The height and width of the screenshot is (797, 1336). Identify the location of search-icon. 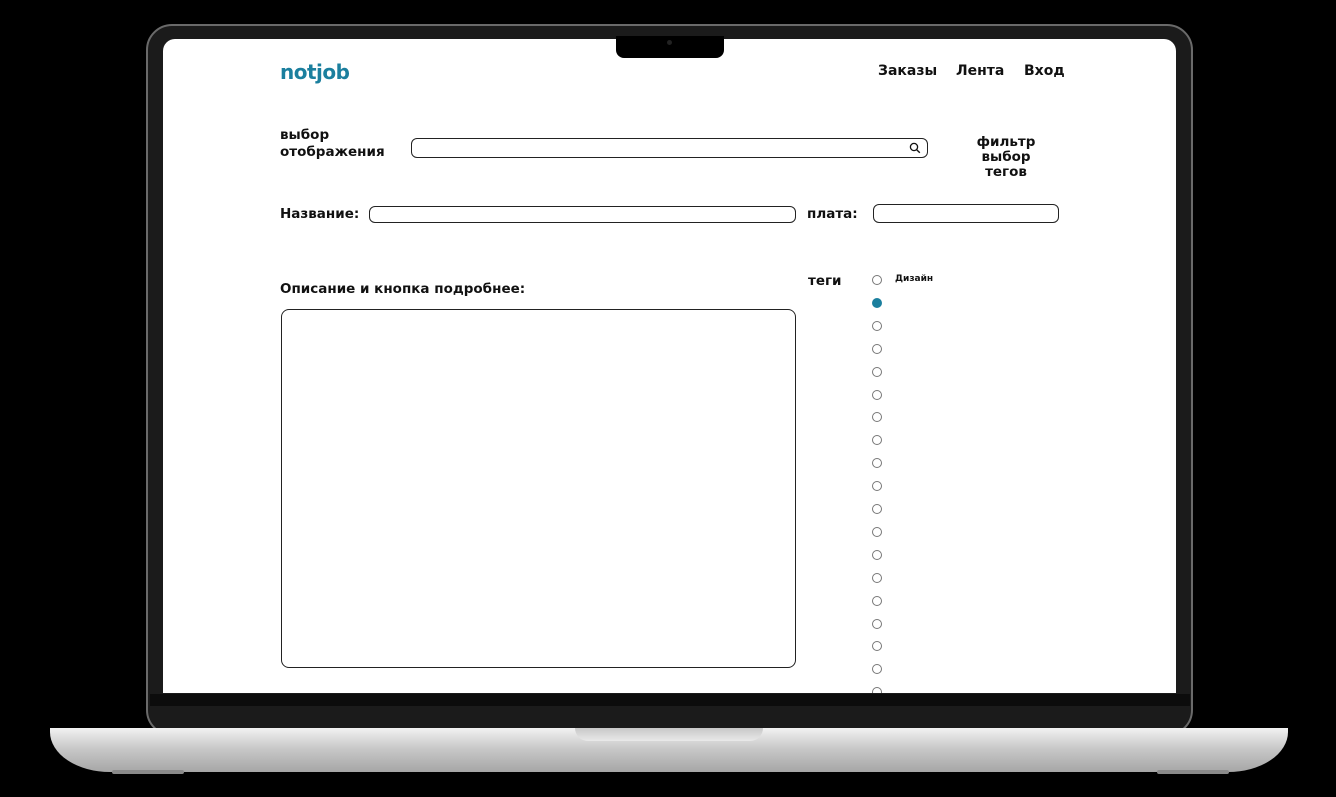
(915, 148).